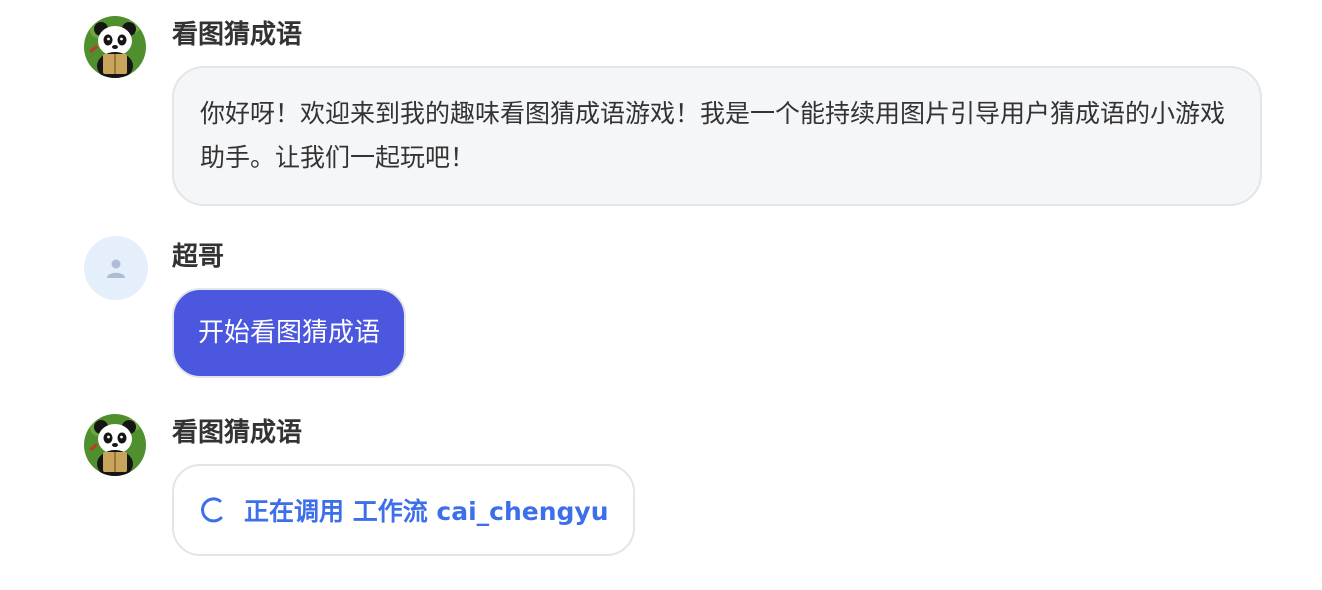 The height and width of the screenshot is (590, 1322). What do you see at coordinates (198, 257) in the screenshot?
I see `sender-name: 超哥` at bounding box center [198, 257].